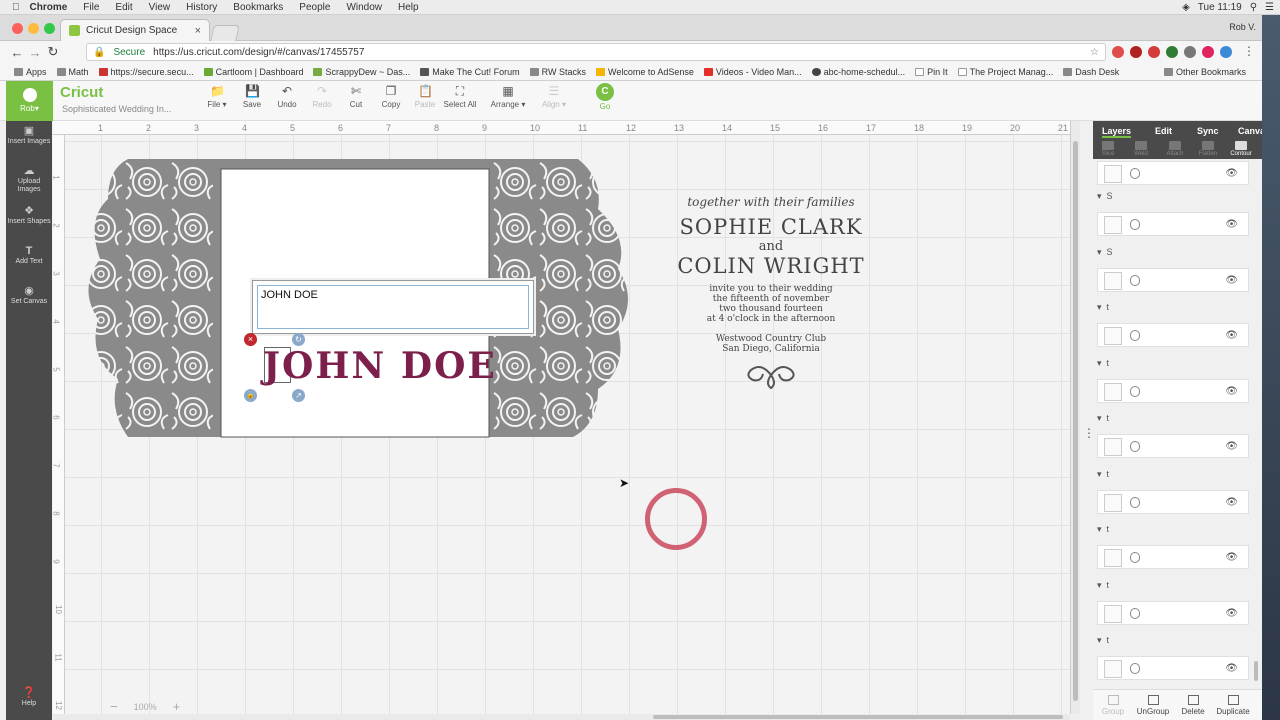 Image resolution: width=1280 pixels, height=720 pixels. I want to click on menu-history: History, so click(201, 7).